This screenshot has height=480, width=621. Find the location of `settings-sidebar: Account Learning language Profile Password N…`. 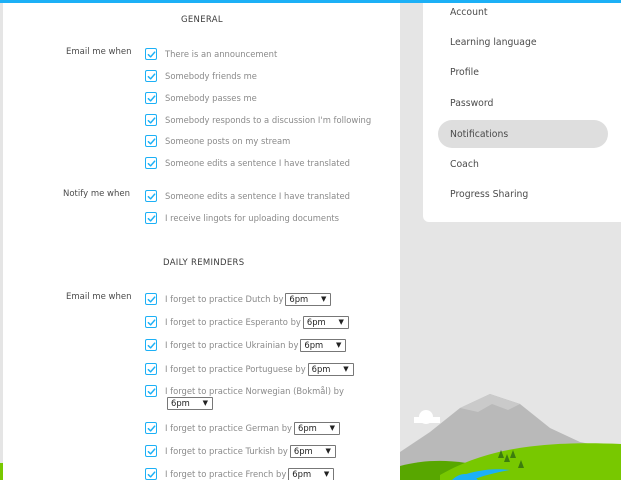

settings-sidebar: Account Learning language Profile Password N… is located at coordinates (522, 111).